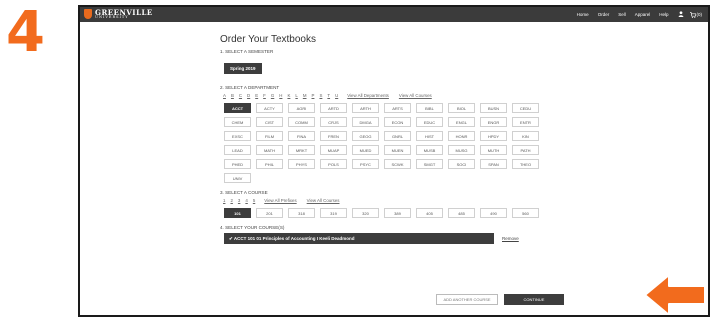 The width and height of the screenshot is (714, 320). I want to click on department-button: FILM, so click(269, 136).